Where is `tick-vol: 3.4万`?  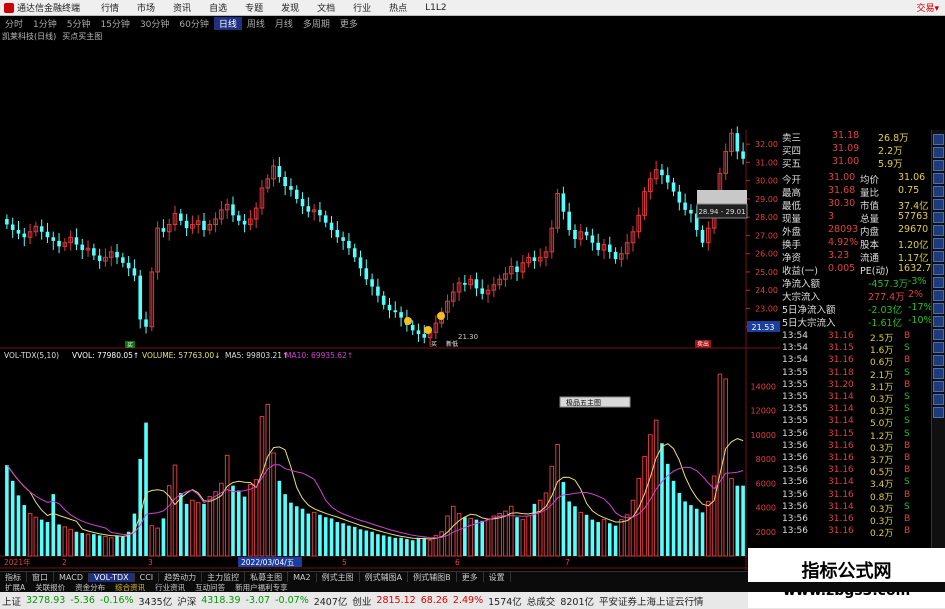
tick-vol: 3.4万 is located at coordinates (882, 485).